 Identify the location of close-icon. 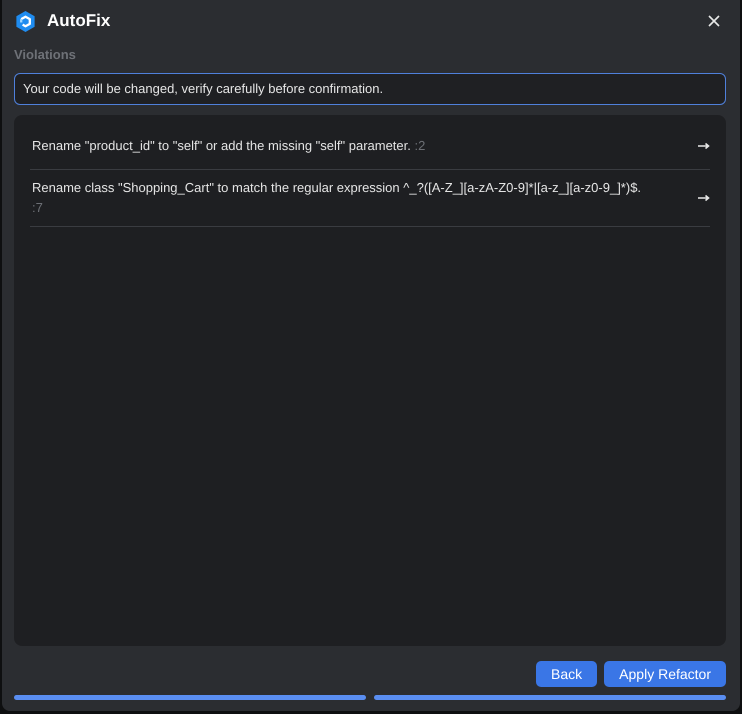
(714, 21).